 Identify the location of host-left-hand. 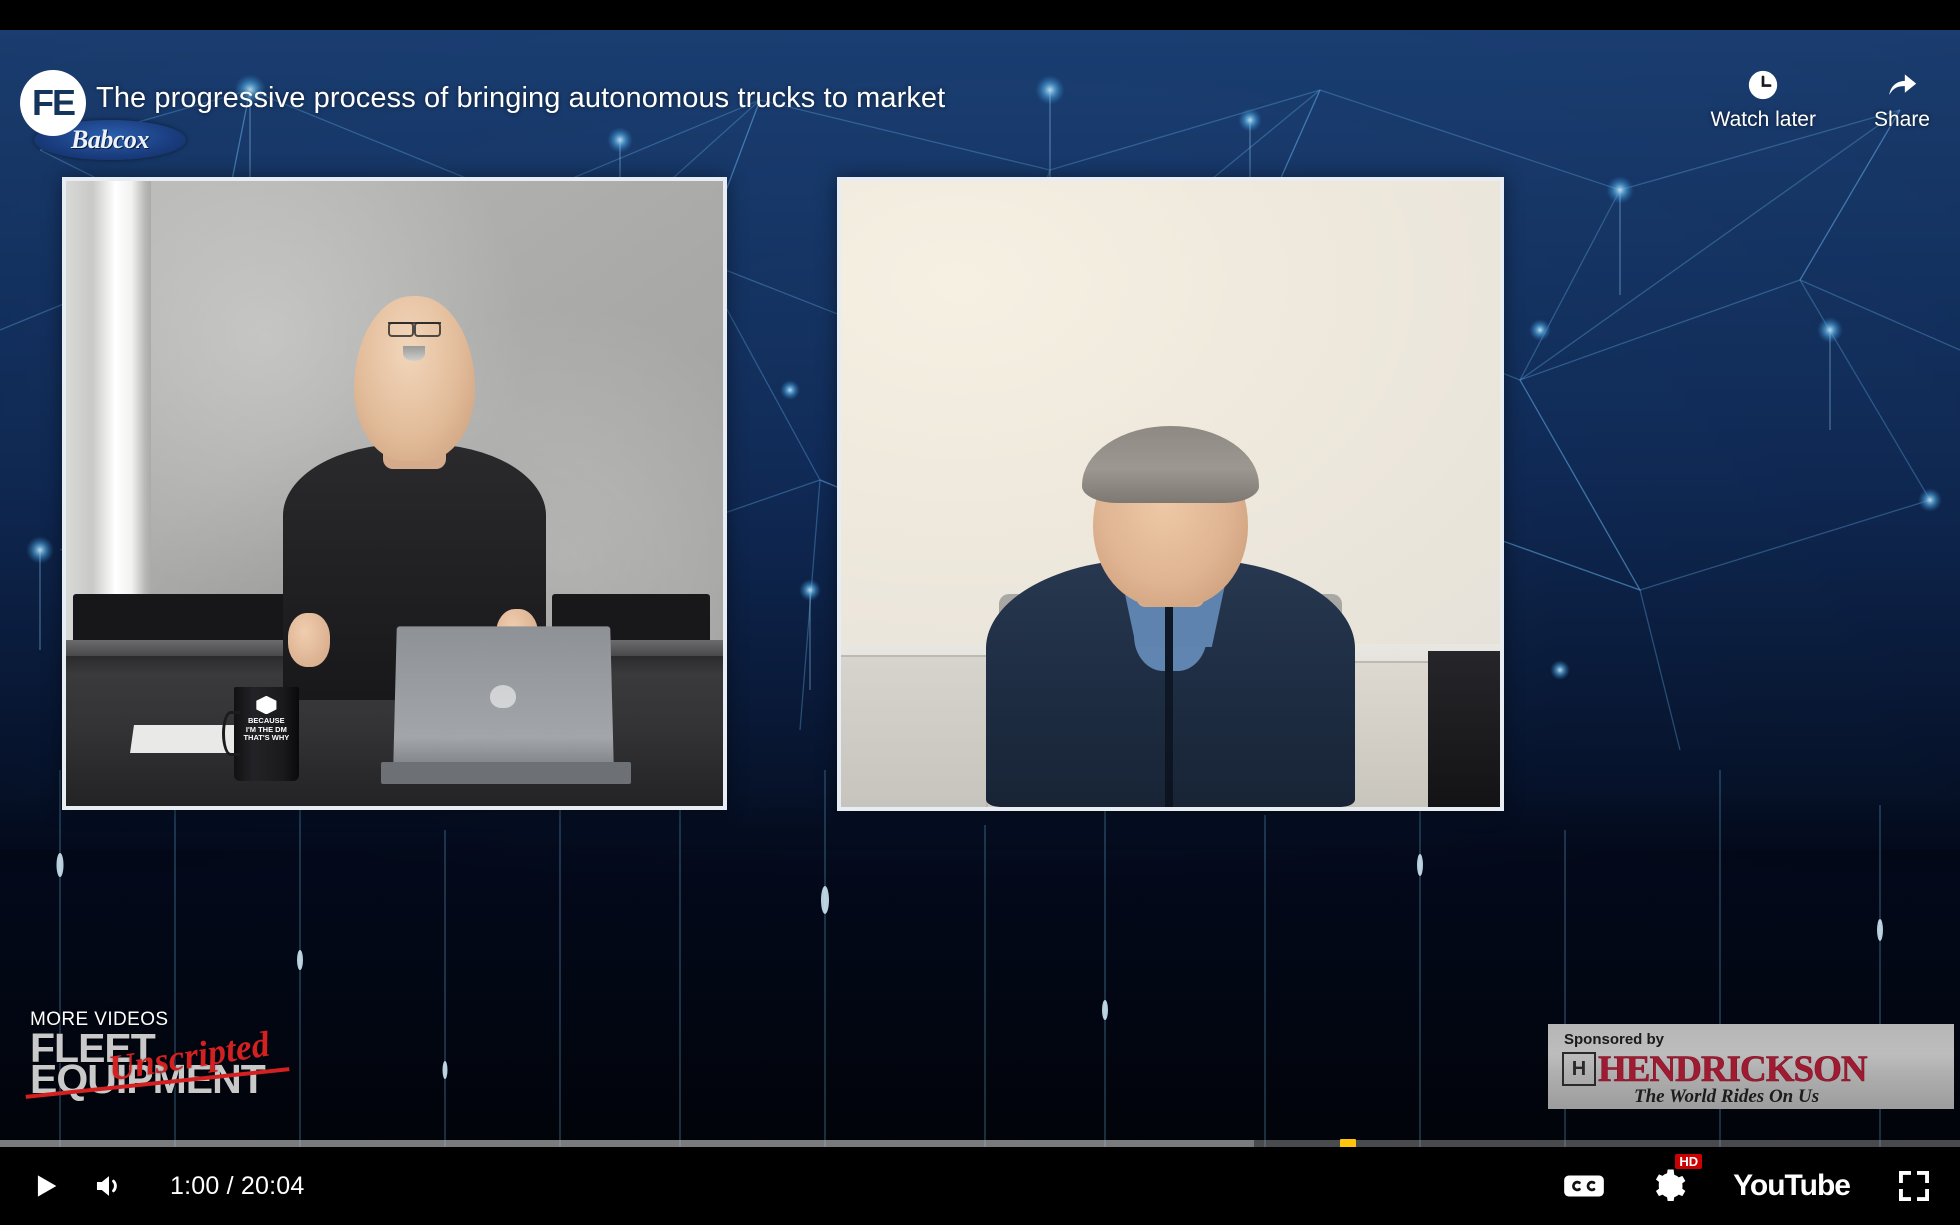
(309, 640).